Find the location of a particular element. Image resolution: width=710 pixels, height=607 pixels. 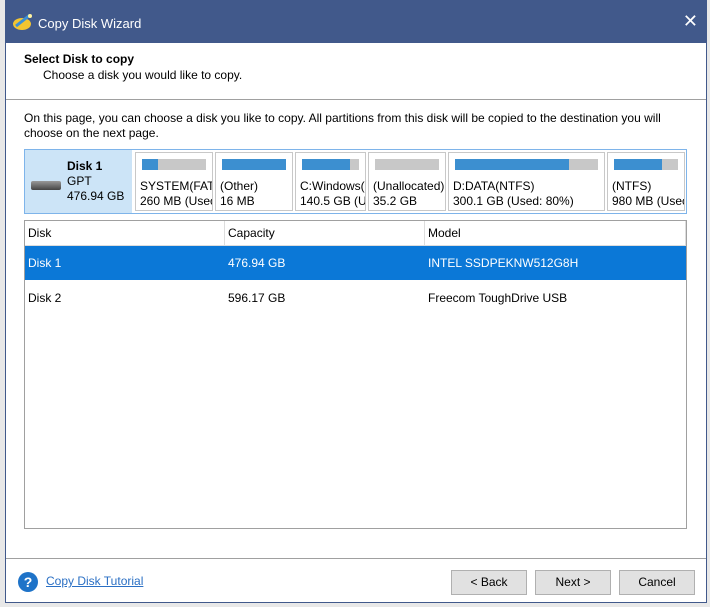

column-header-model: Model is located at coordinates (555, 233).